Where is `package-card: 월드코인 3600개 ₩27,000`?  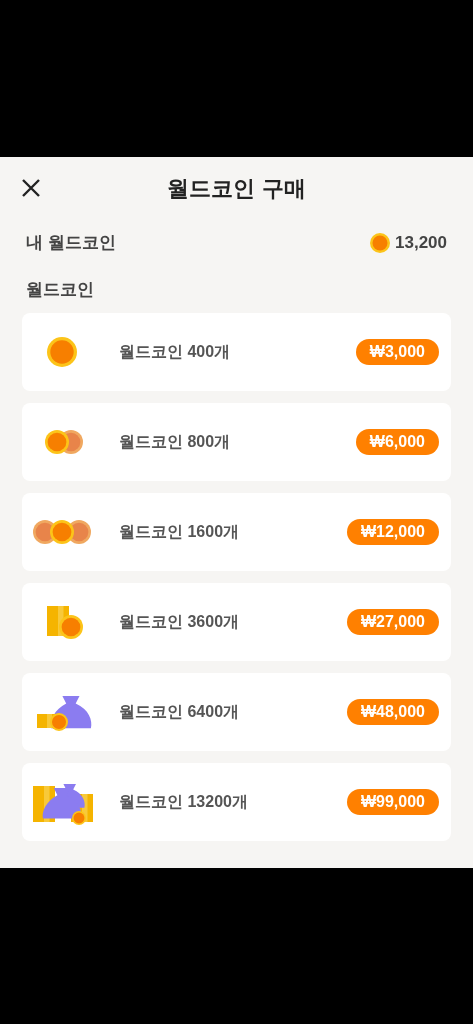 package-card: 월드코인 3600개 ₩27,000 is located at coordinates (236, 621).